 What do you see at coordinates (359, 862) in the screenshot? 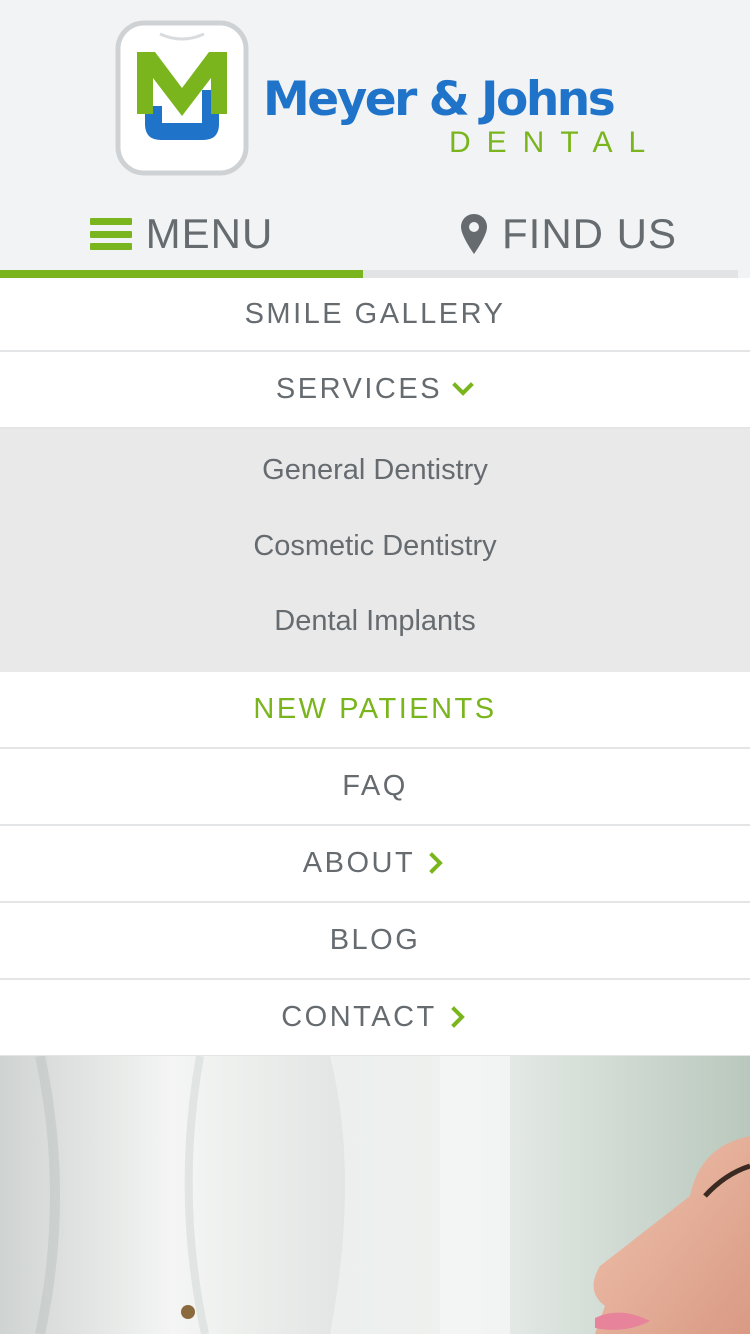
I see `nav-item-label: ABOUT` at bounding box center [359, 862].